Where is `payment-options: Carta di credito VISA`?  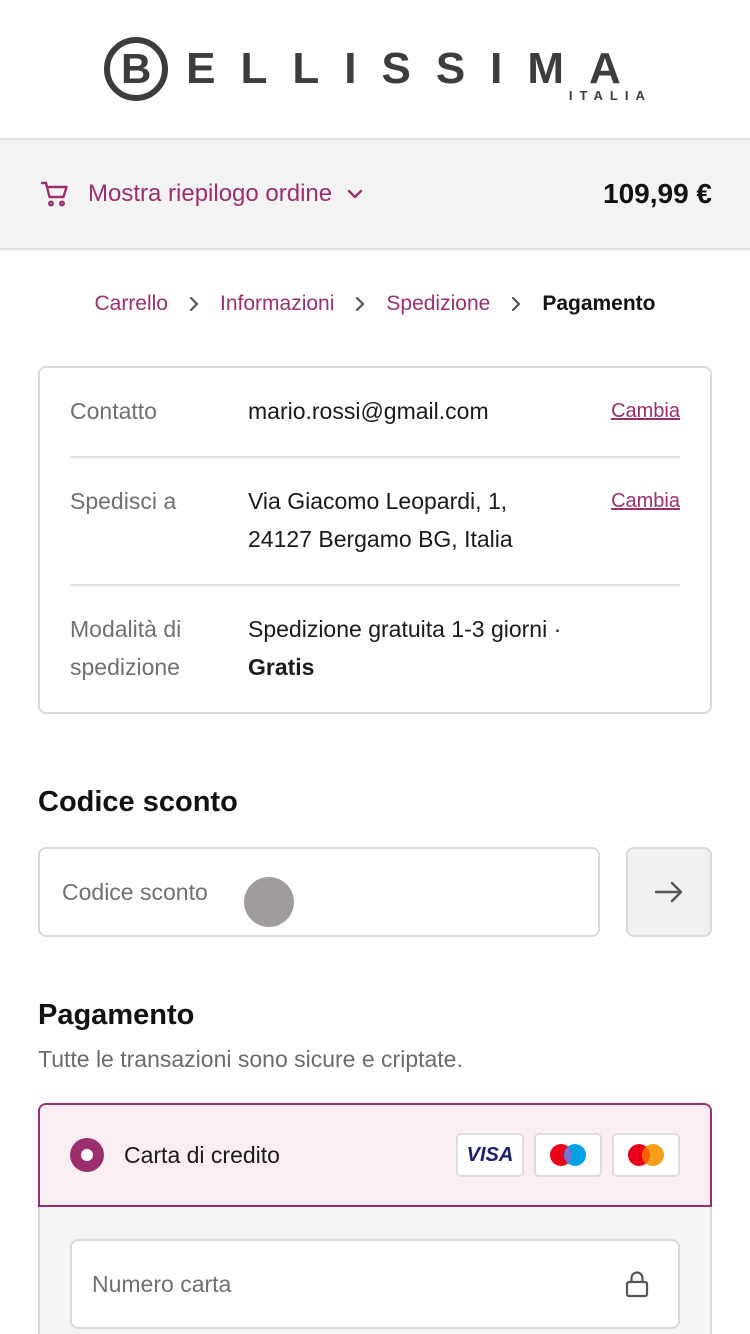 payment-options: Carta di credito VISA is located at coordinates (375, 1155).